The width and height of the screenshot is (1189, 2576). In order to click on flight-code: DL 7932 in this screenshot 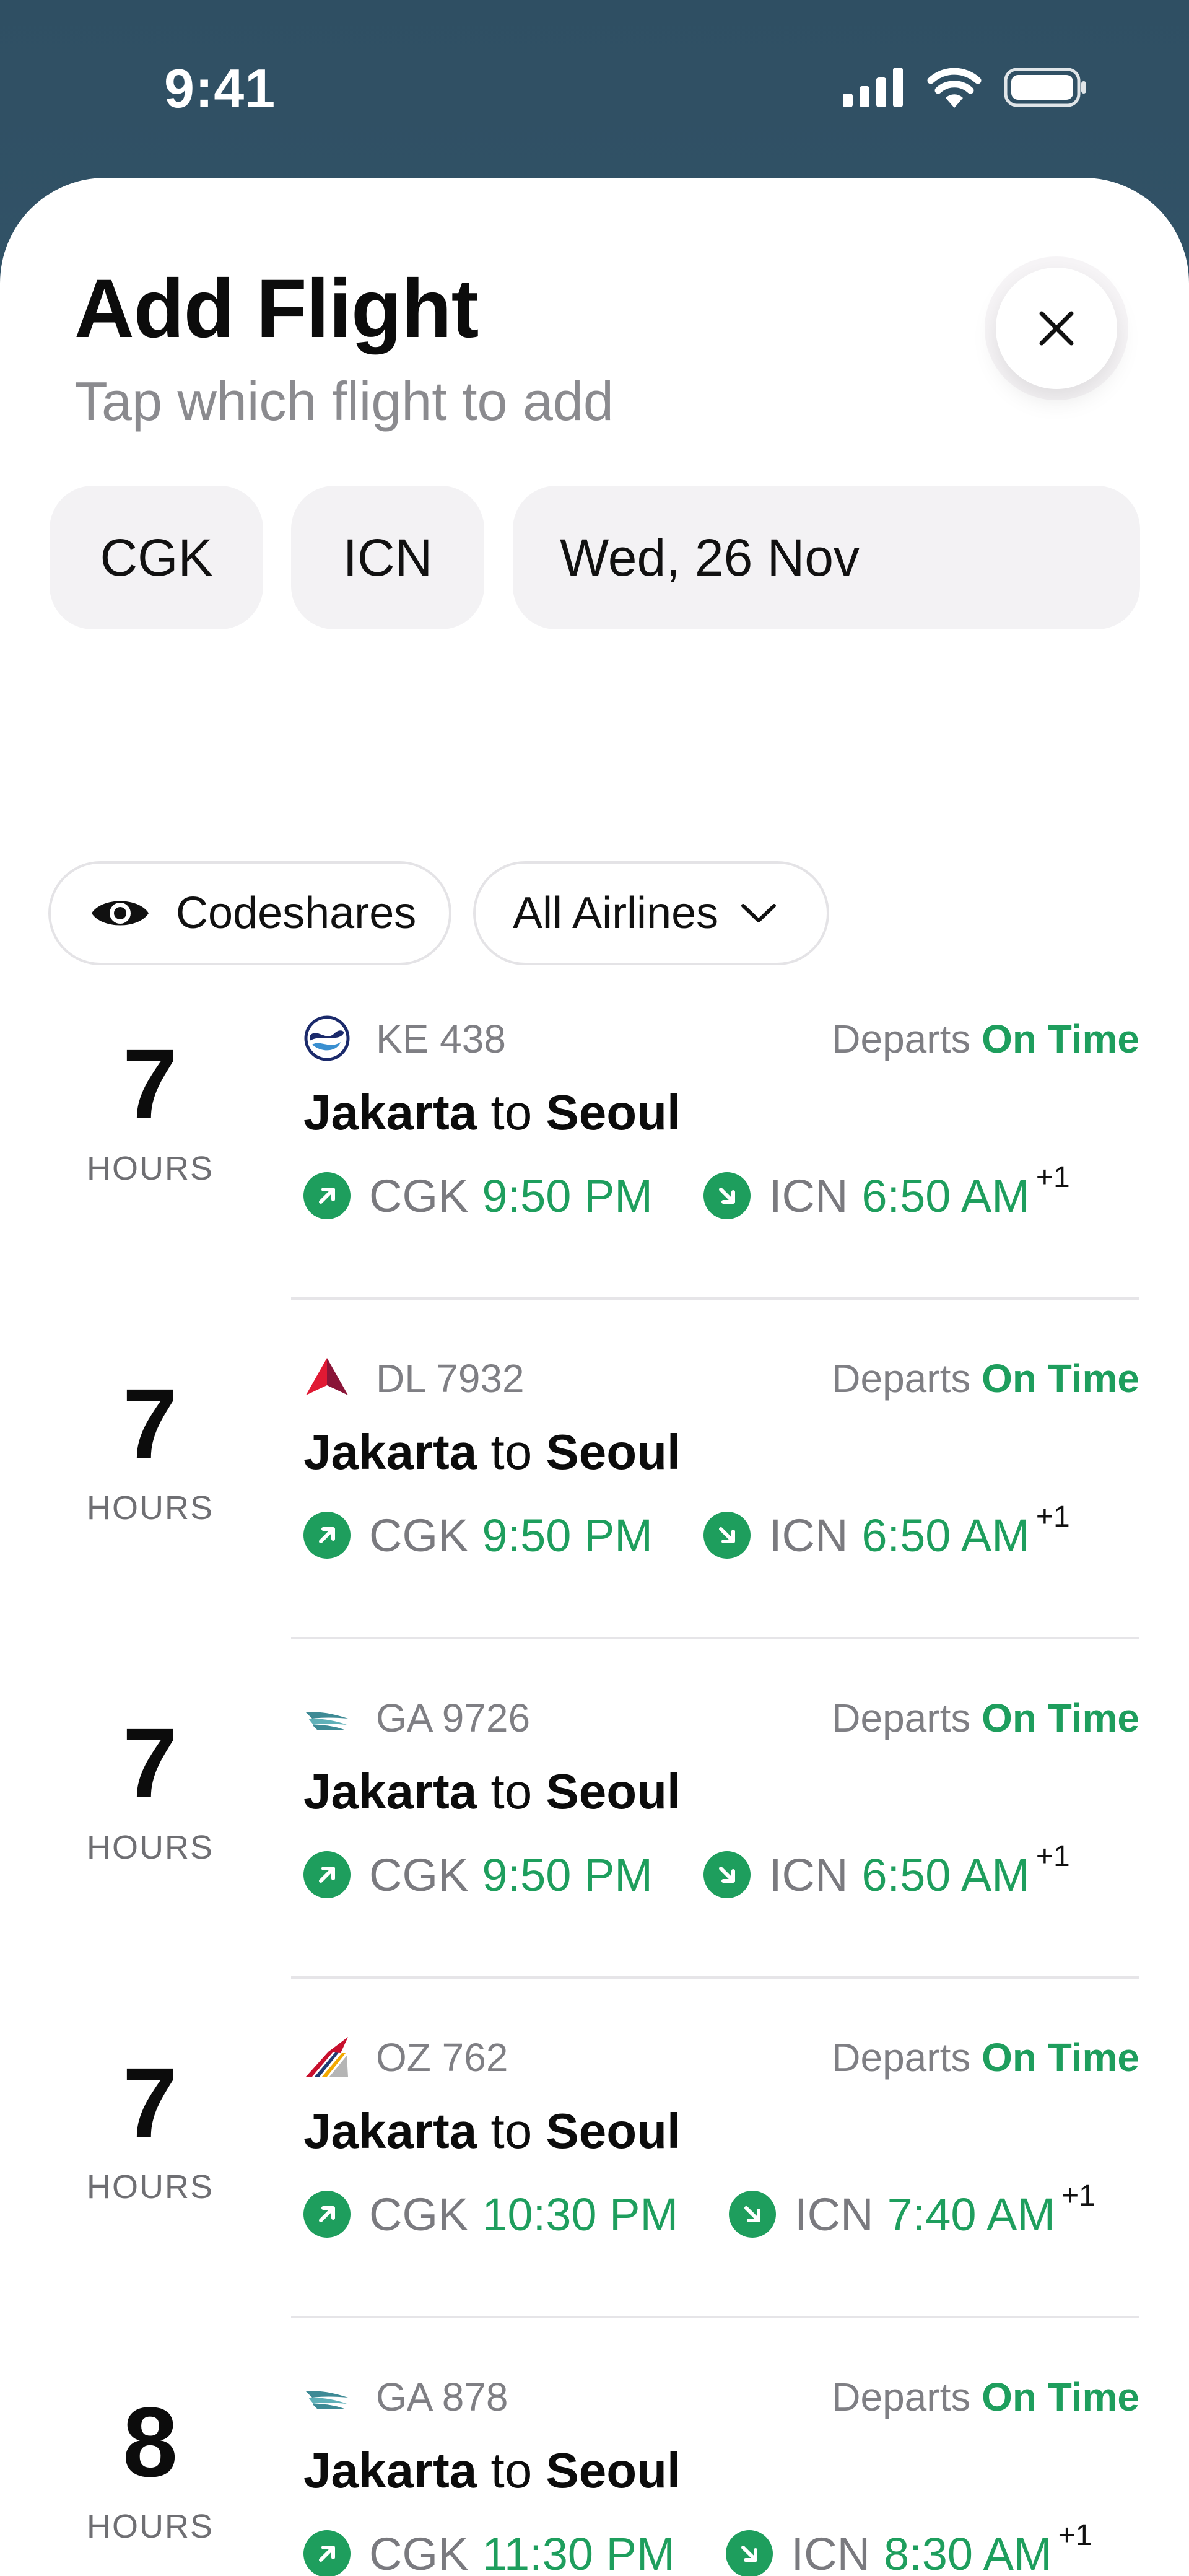, I will do `click(450, 1378)`.